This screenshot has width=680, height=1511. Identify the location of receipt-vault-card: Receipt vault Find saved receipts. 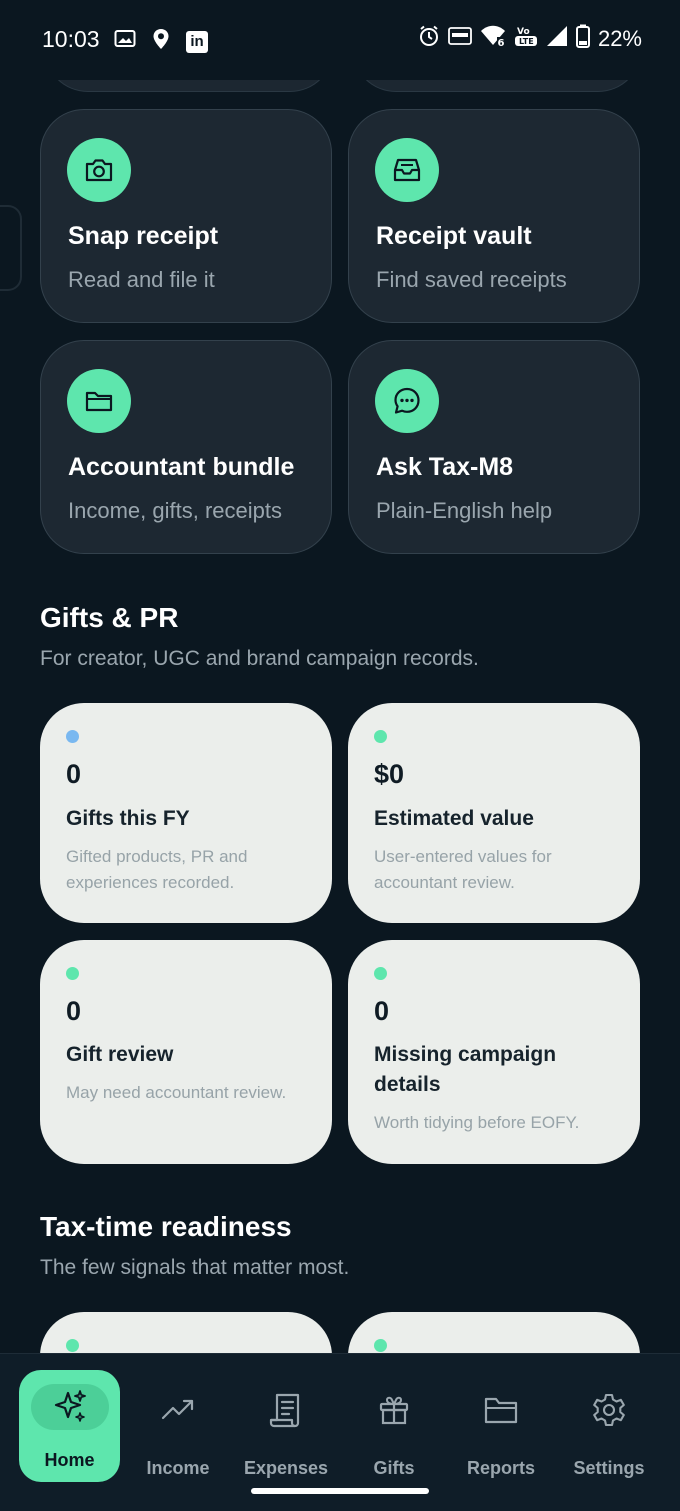
(494, 216).